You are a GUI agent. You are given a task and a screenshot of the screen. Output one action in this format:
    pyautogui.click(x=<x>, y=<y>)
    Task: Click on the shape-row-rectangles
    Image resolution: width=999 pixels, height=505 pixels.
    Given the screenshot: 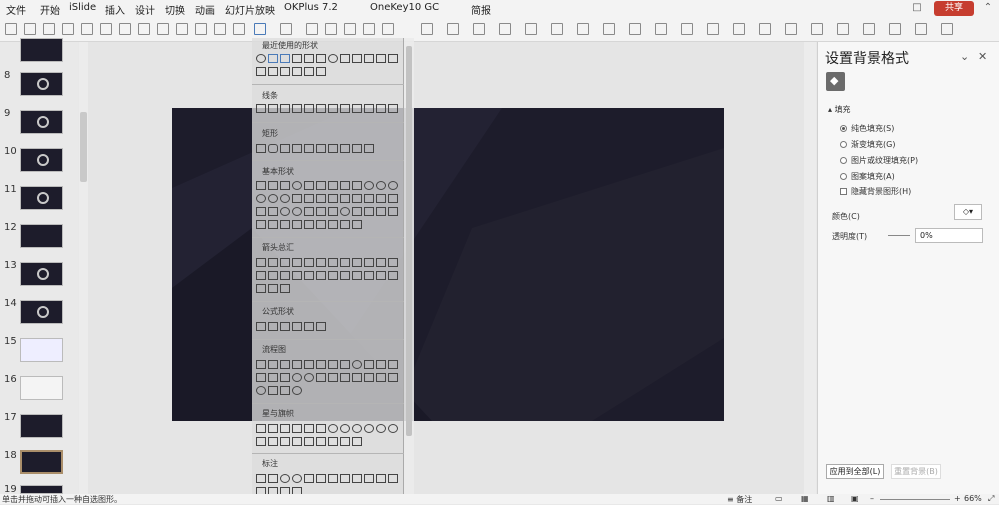 What is the action you would take?
    pyautogui.click(x=329, y=149)
    